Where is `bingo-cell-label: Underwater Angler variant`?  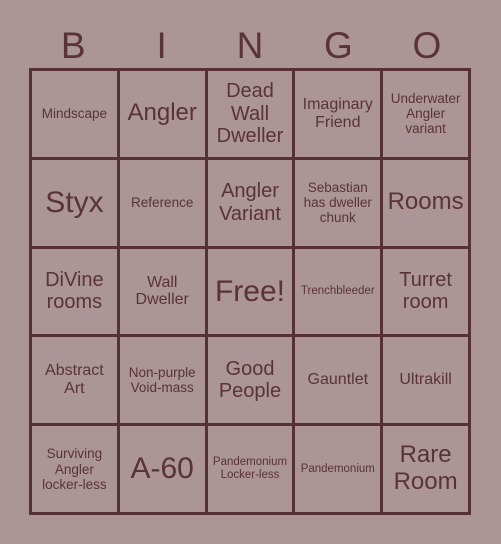
bingo-cell-label: Underwater Angler variant is located at coordinates (425, 114).